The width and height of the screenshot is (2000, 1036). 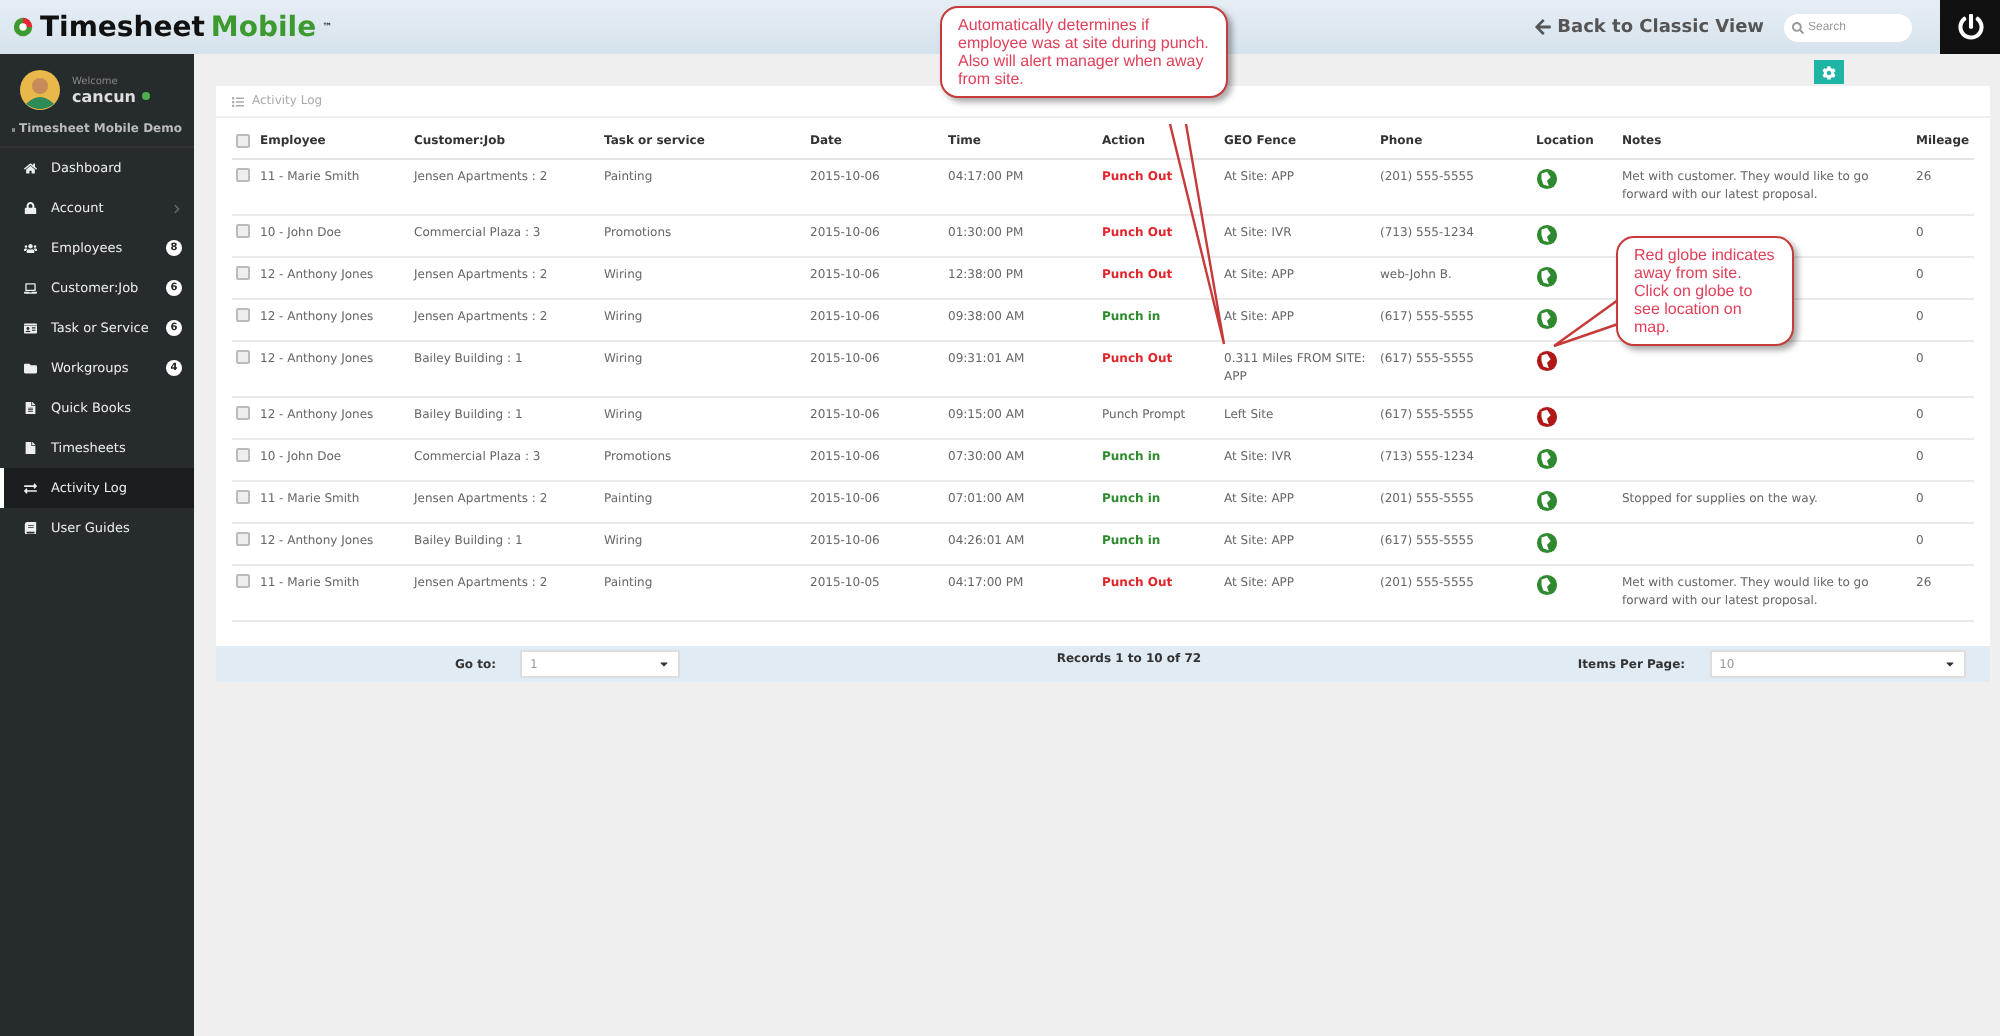 I want to click on power-icon, so click(x=1970, y=27).